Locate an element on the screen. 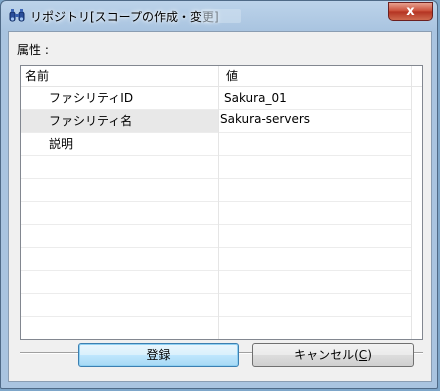 The image size is (440, 391). table-header: 名前 値 is located at coordinates (221, 76).